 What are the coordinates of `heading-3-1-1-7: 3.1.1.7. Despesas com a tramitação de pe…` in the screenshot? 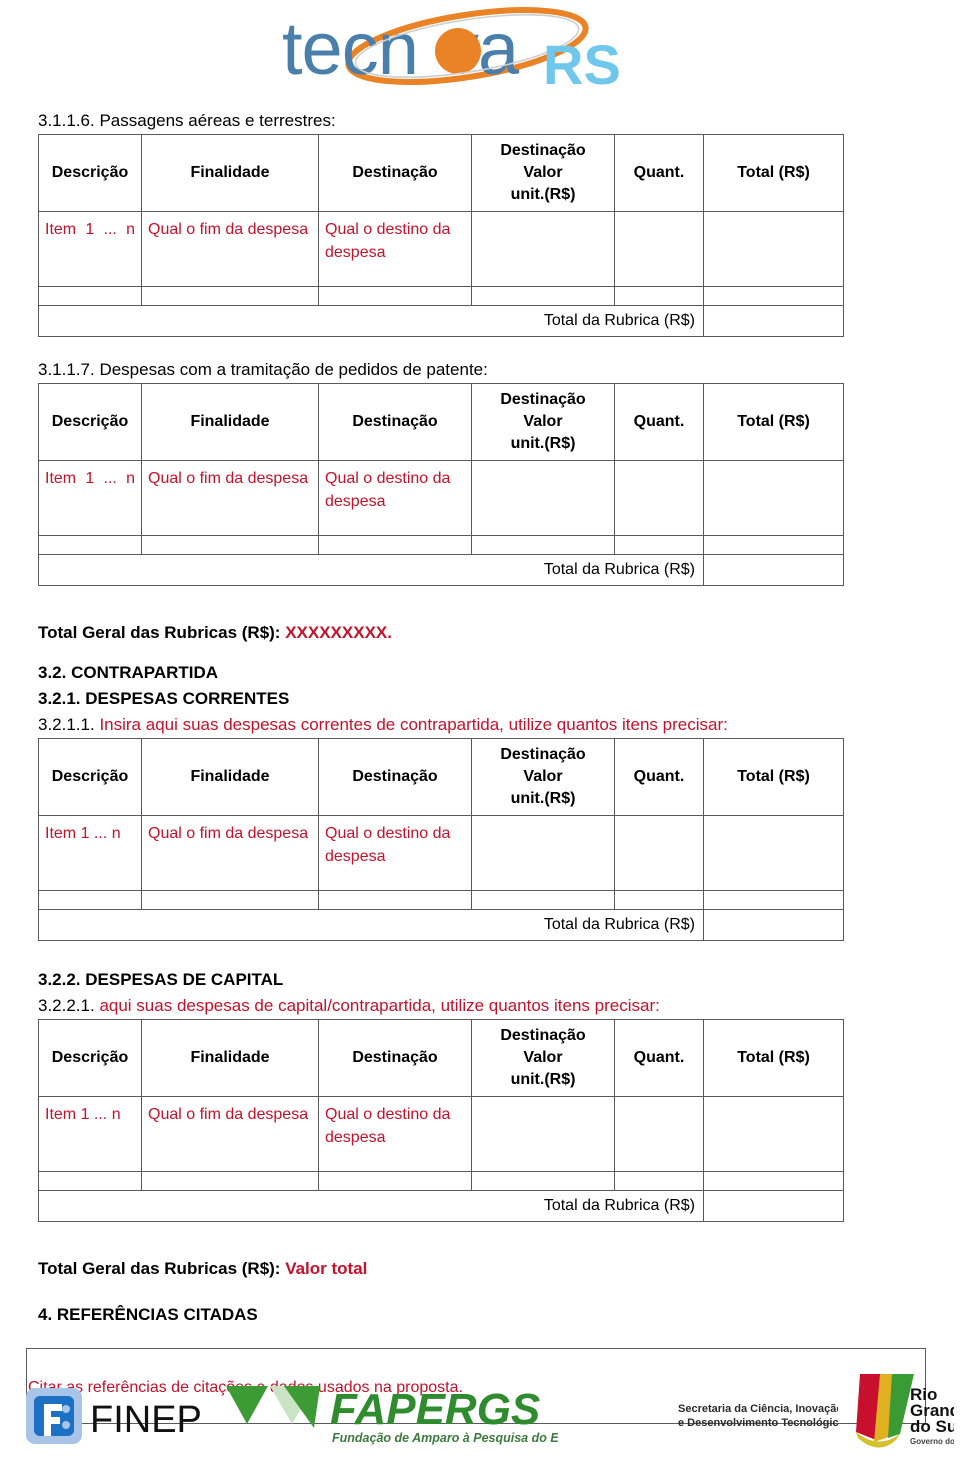 It's located at (480, 370).